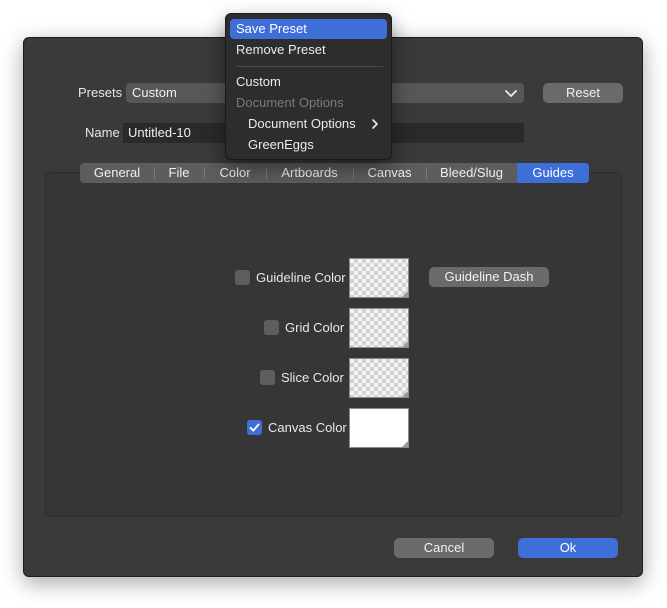 This screenshot has width=667, height=608. What do you see at coordinates (242, 277) in the screenshot?
I see `guideline-color-checkbox` at bounding box center [242, 277].